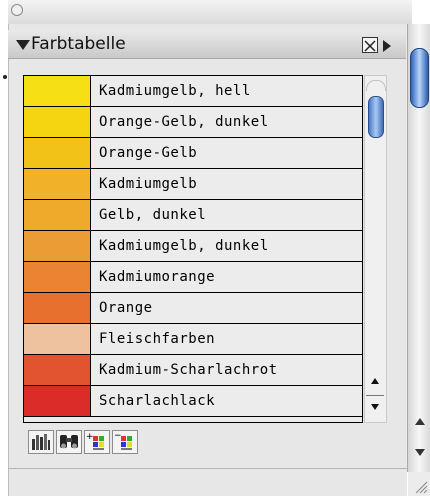  I want to click on color-row: Kadmiumgelb, so click(193, 184).